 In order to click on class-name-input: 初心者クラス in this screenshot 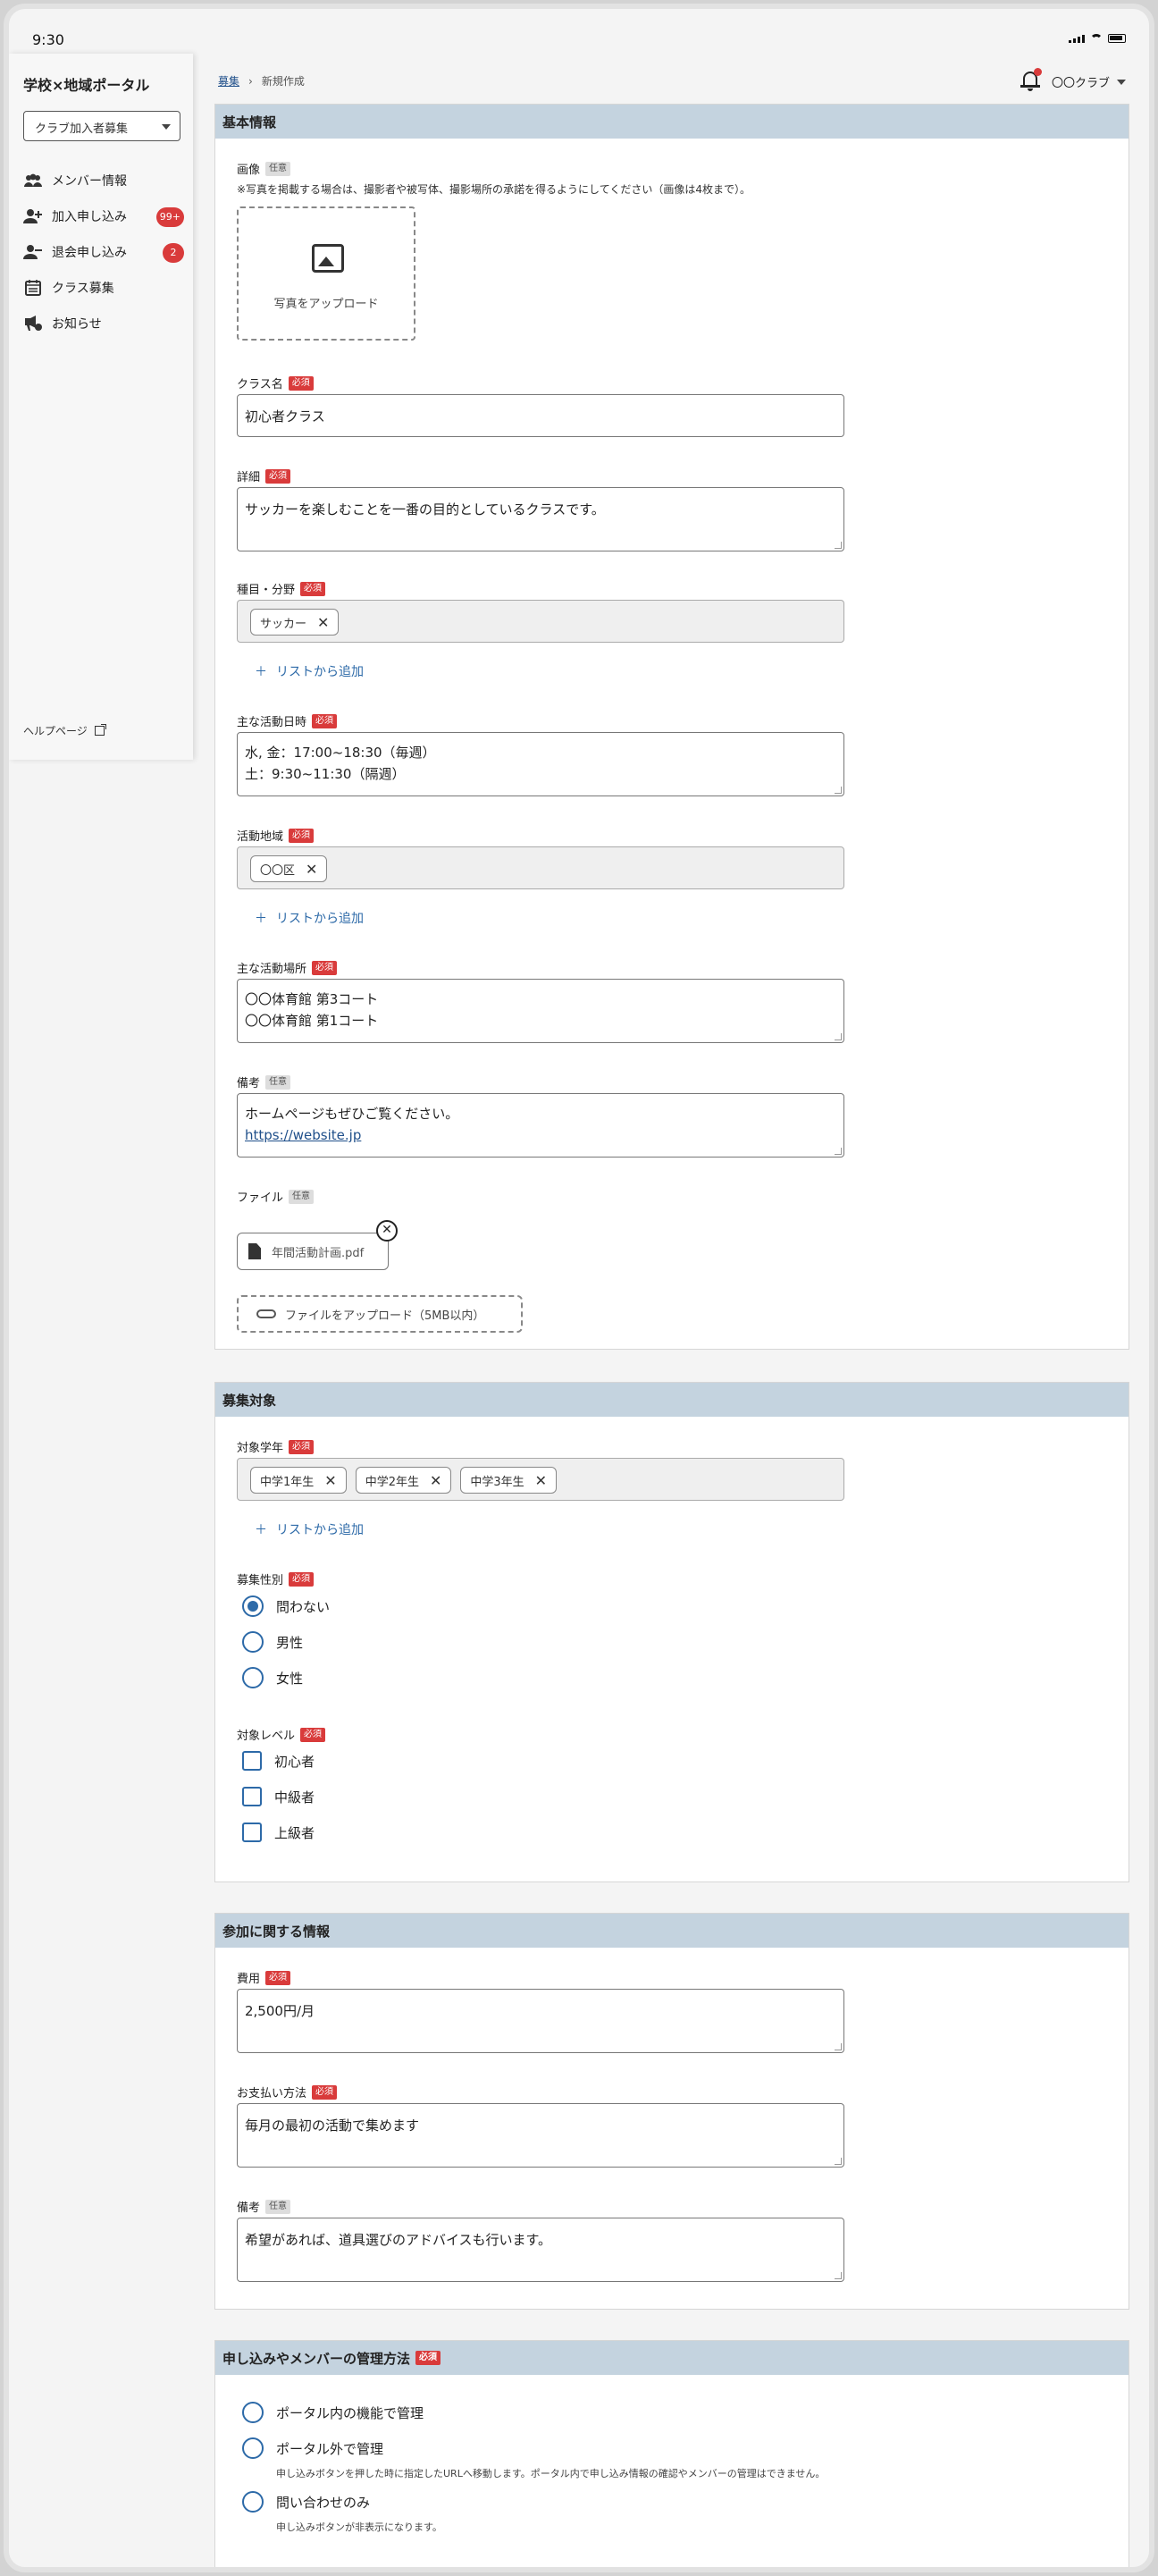, I will do `click(540, 416)`.